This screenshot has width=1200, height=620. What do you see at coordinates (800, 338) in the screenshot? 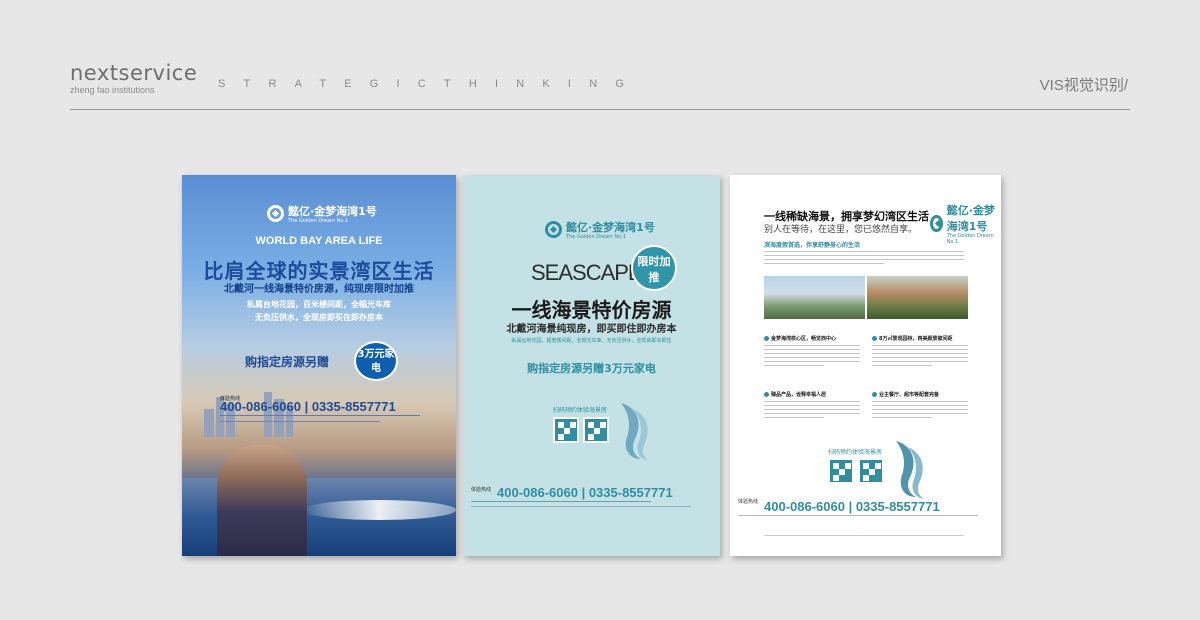
I see `poster3-column-title: 金梦海湾核心区，畅览西中心` at bounding box center [800, 338].